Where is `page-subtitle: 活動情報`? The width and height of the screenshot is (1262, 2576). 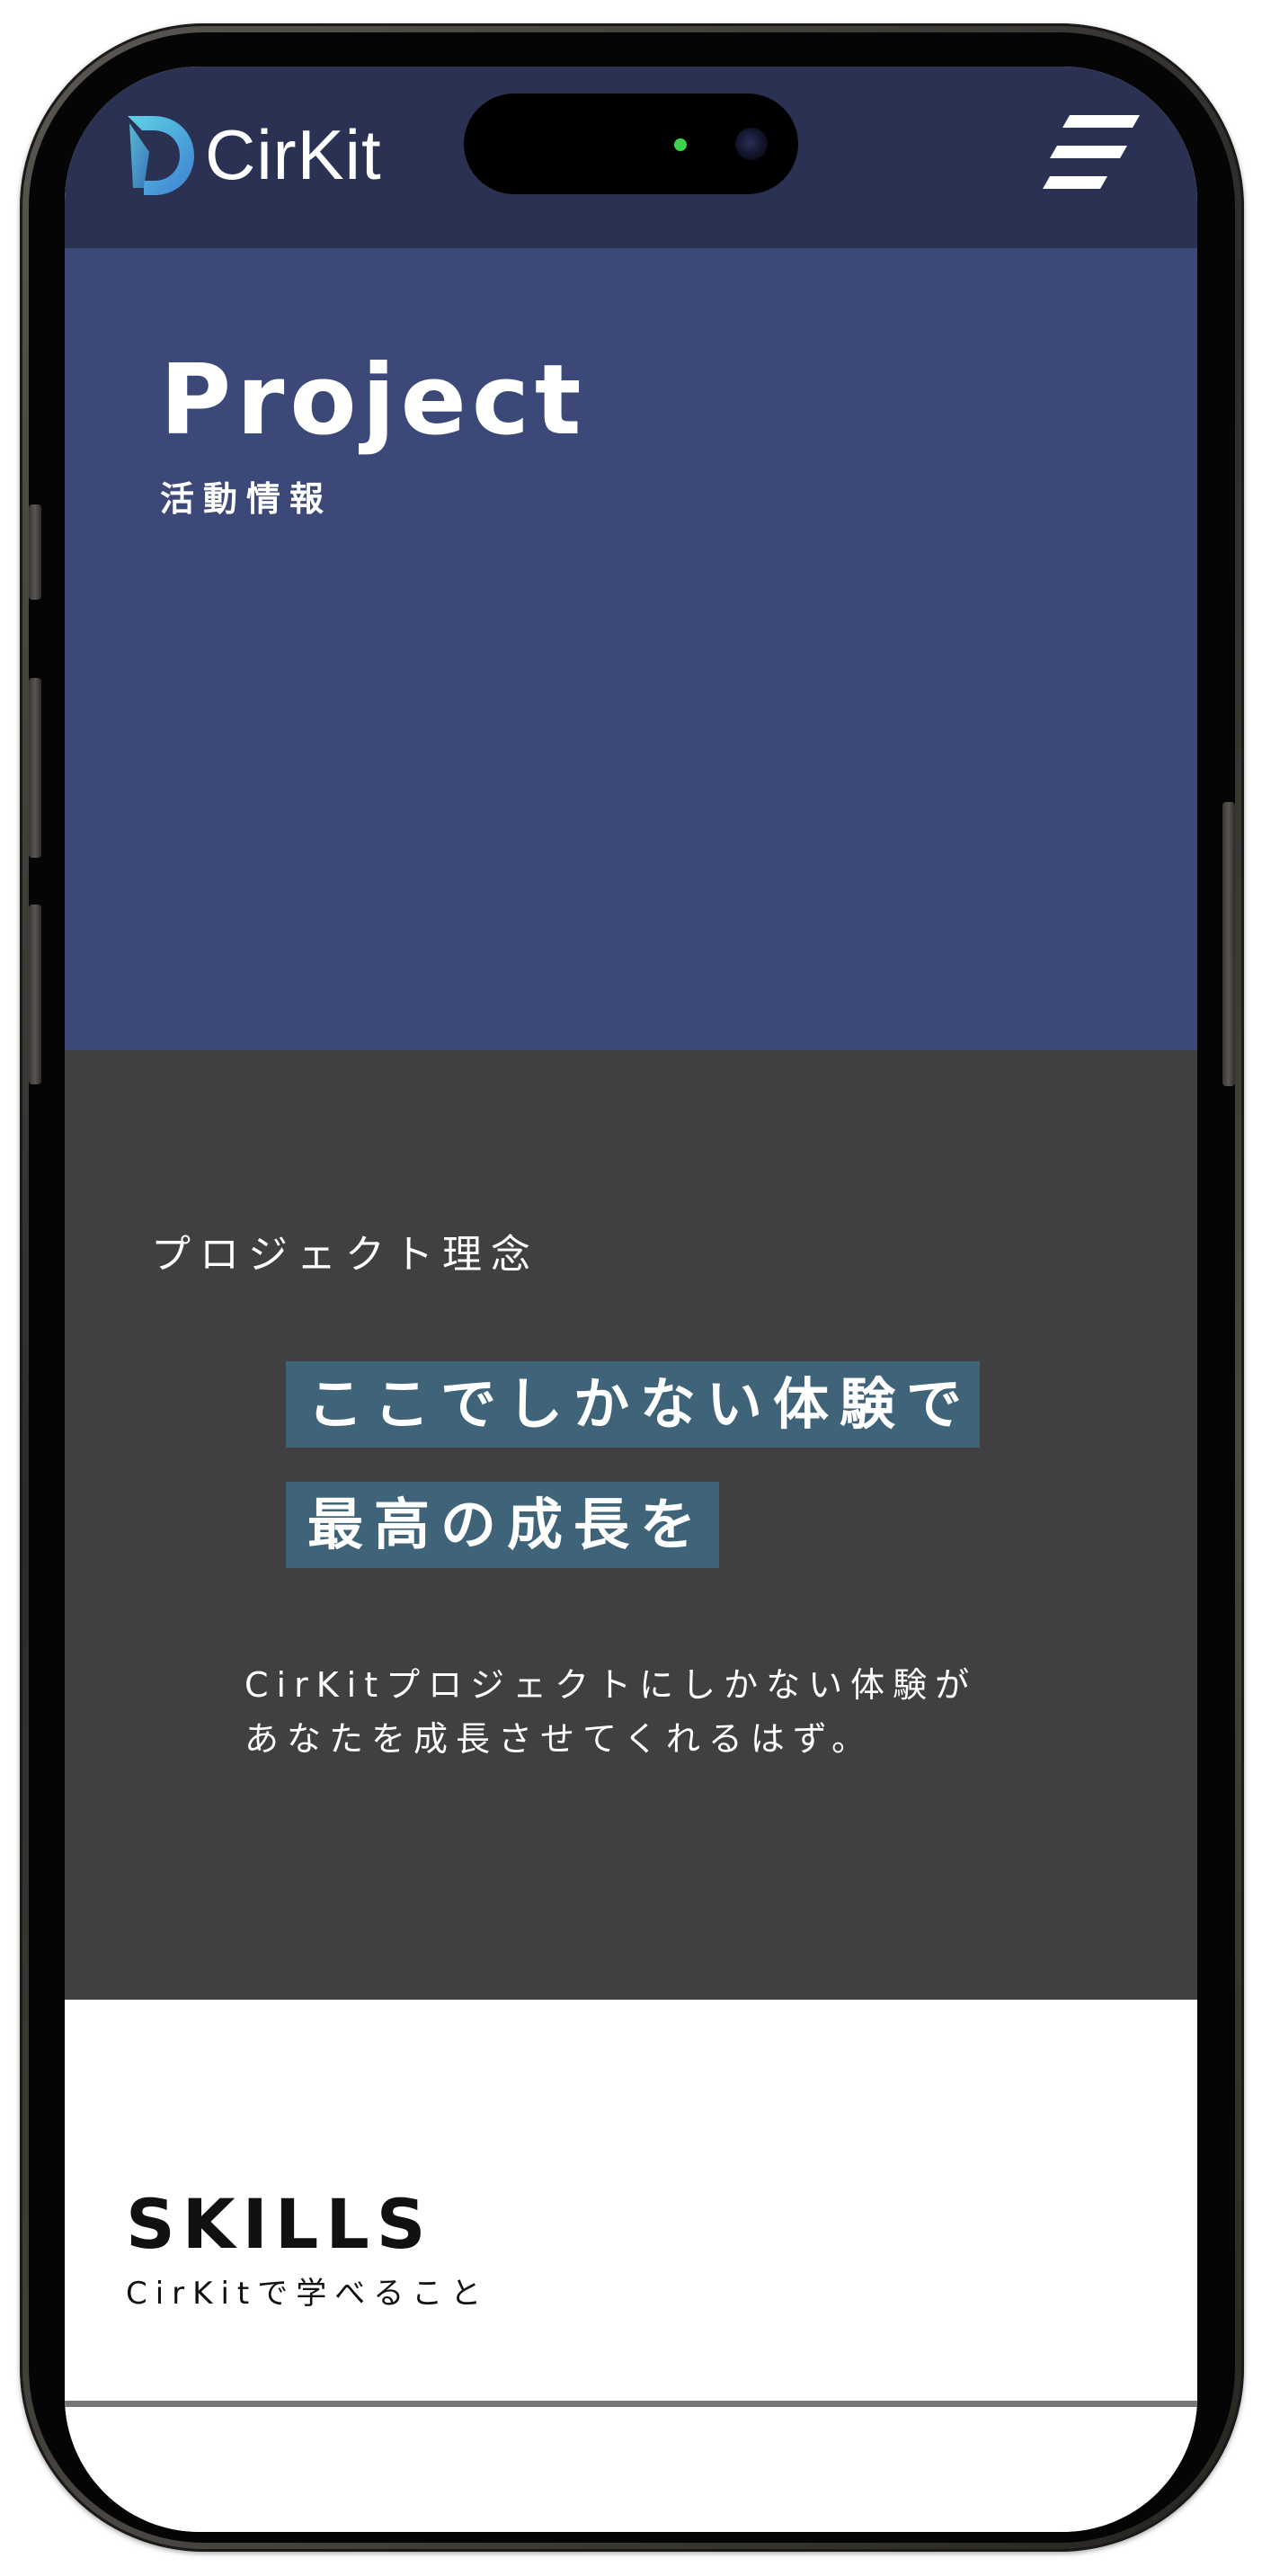
page-subtitle: 活動情報 is located at coordinates (246, 499).